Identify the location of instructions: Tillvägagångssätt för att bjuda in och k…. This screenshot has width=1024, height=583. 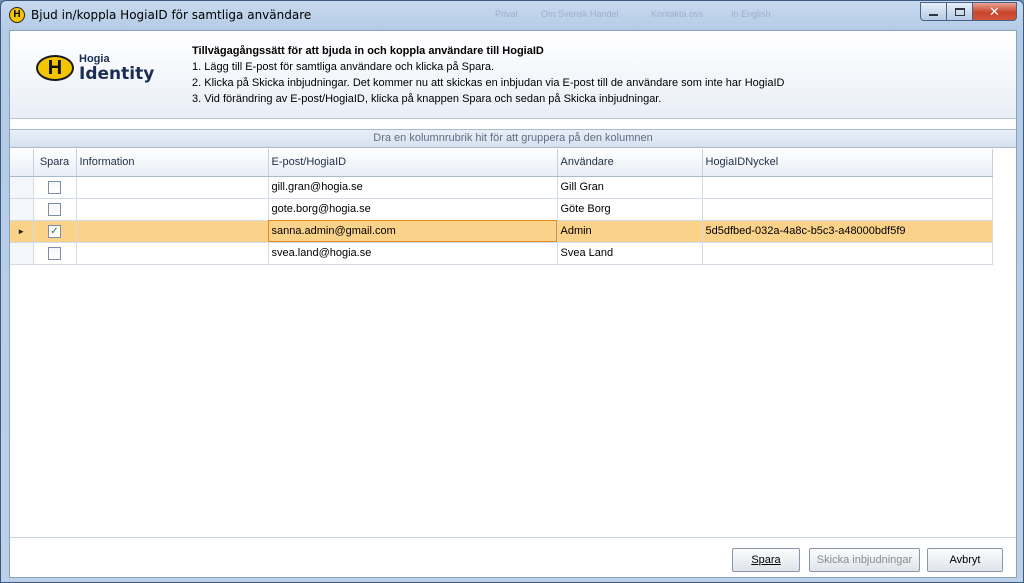
(488, 75).